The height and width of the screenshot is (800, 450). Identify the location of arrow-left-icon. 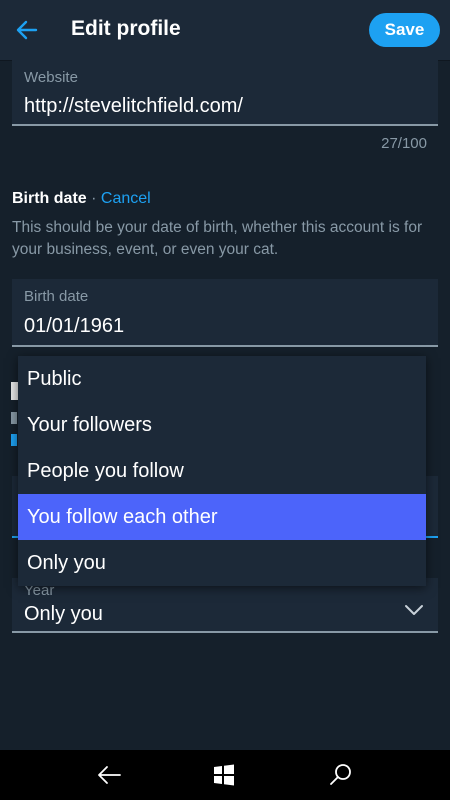
(27, 30).